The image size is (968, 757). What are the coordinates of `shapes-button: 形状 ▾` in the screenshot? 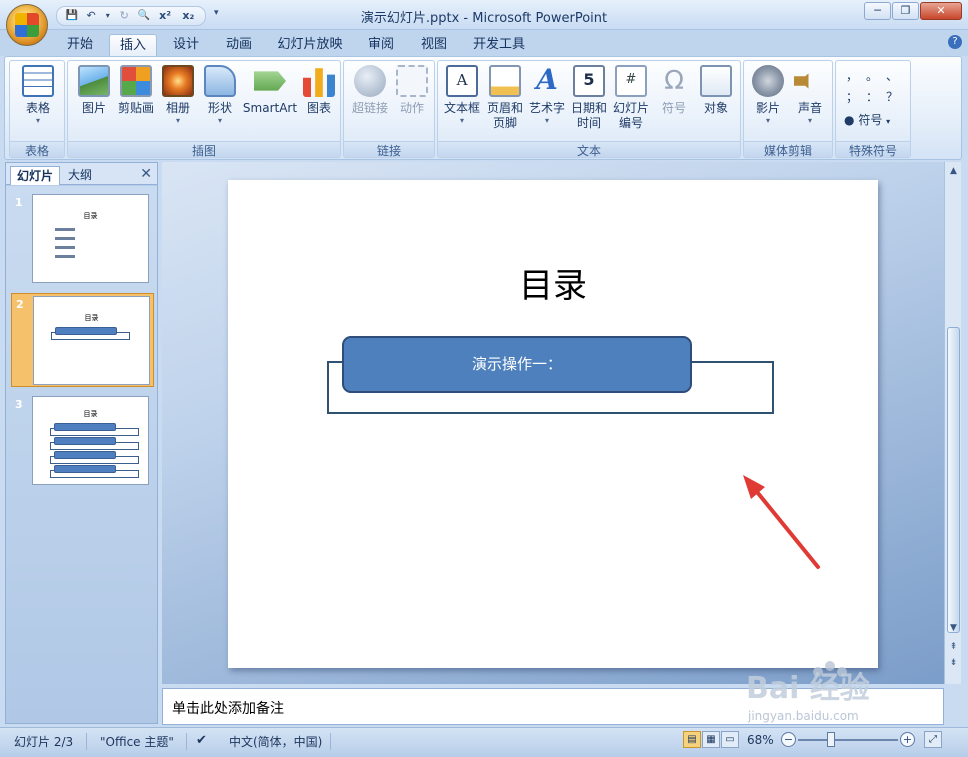 It's located at (220, 94).